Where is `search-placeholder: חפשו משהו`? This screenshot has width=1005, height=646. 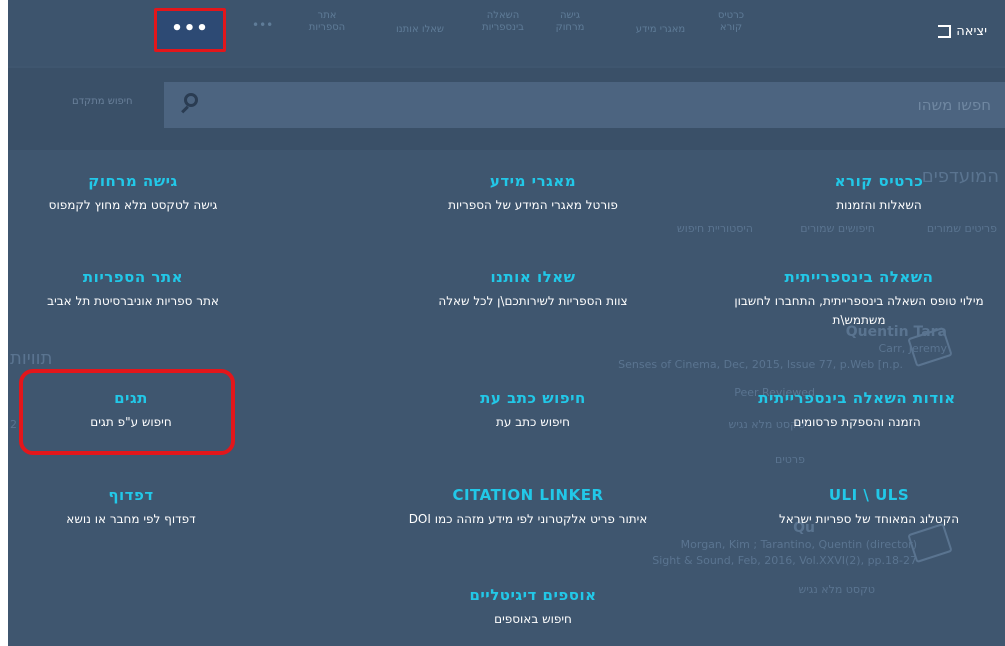 search-placeholder: חפשו משהו is located at coordinates (954, 105).